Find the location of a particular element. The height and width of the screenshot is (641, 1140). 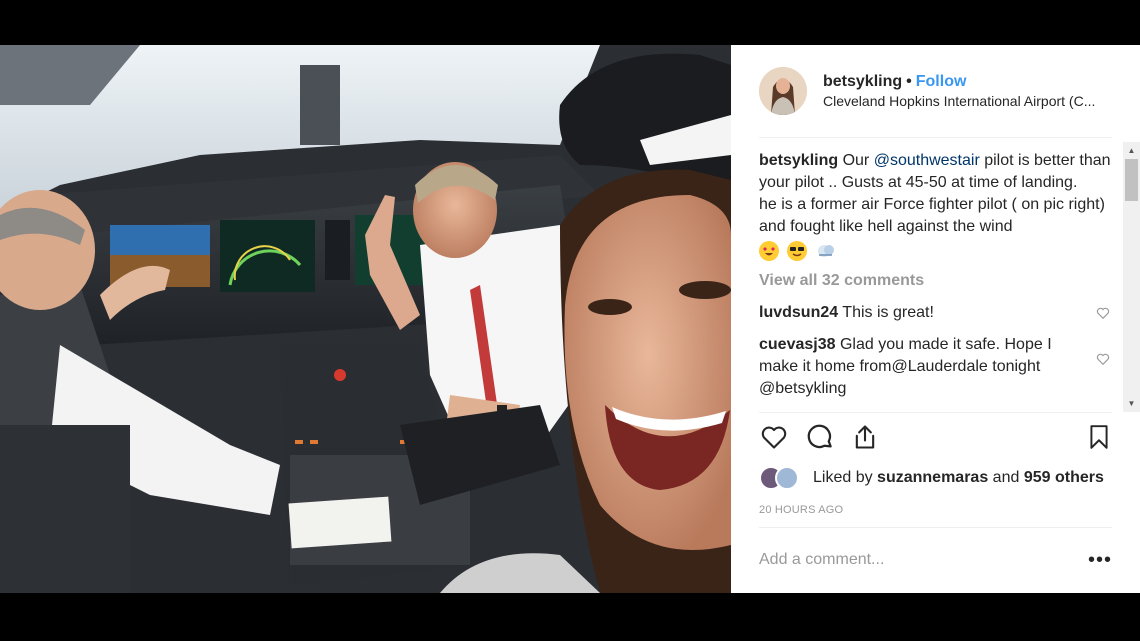

likes-user-link: suzannemaras is located at coordinates (932, 478).